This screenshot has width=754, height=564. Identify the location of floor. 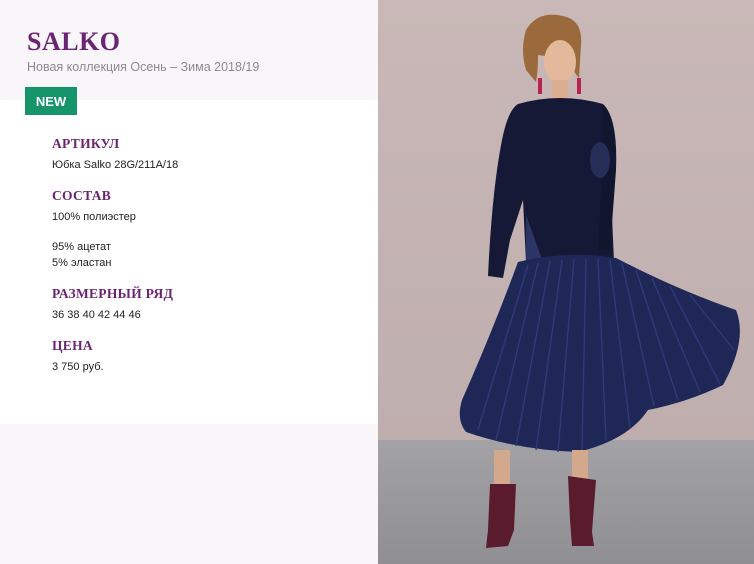
(566, 502).